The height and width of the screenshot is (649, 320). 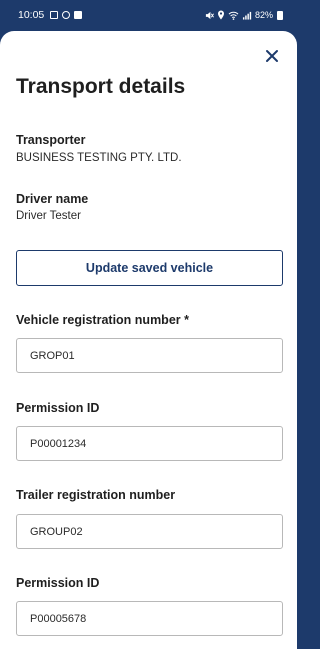 I want to click on update-saved-vehicle-button: Update saved vehicle, so click(x=149, y=268).